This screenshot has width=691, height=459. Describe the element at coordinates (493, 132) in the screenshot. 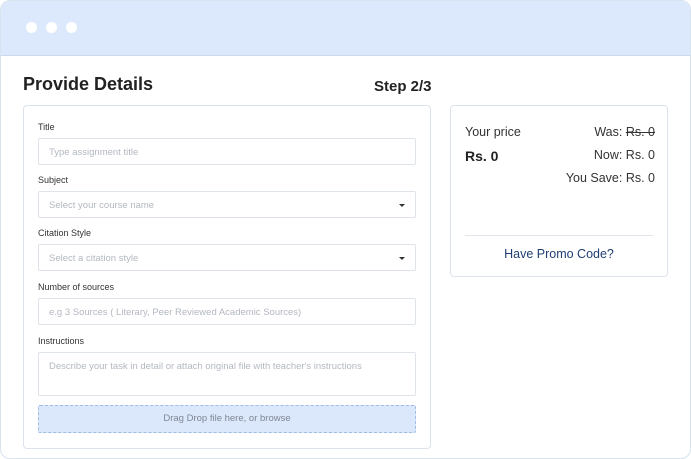

I see `your-price-label: Your price` at that location.